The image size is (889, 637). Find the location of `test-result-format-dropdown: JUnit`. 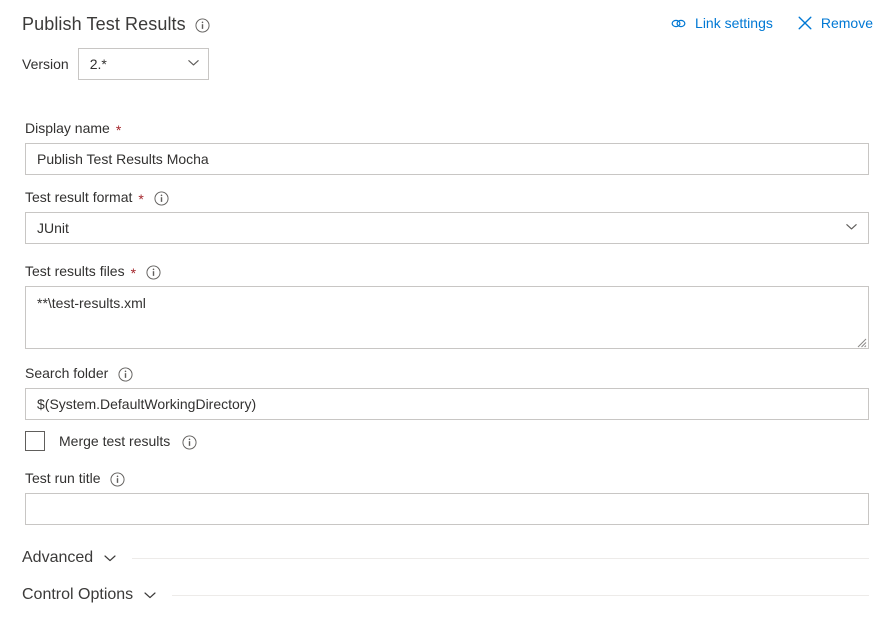

test-result-format-dropdown: JUnit is located at coordinates (447, 228).